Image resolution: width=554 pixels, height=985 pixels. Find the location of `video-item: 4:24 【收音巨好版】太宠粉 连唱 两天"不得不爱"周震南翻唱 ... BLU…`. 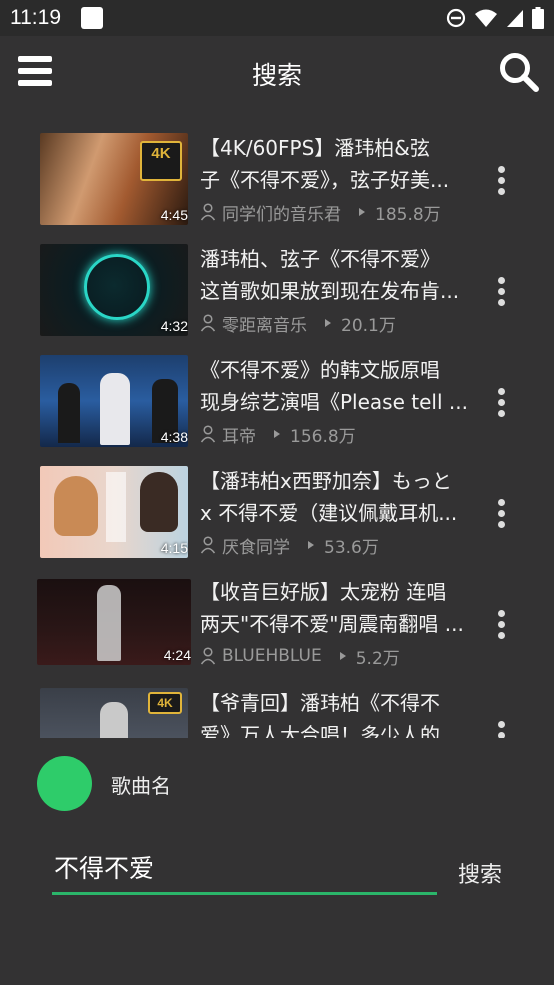

video-item: 4:24 【收音巨好版】太宠粉 连唱 两天"不得不爱"周震南翻唱 ... BLU… is located at coordinates (277, 617).